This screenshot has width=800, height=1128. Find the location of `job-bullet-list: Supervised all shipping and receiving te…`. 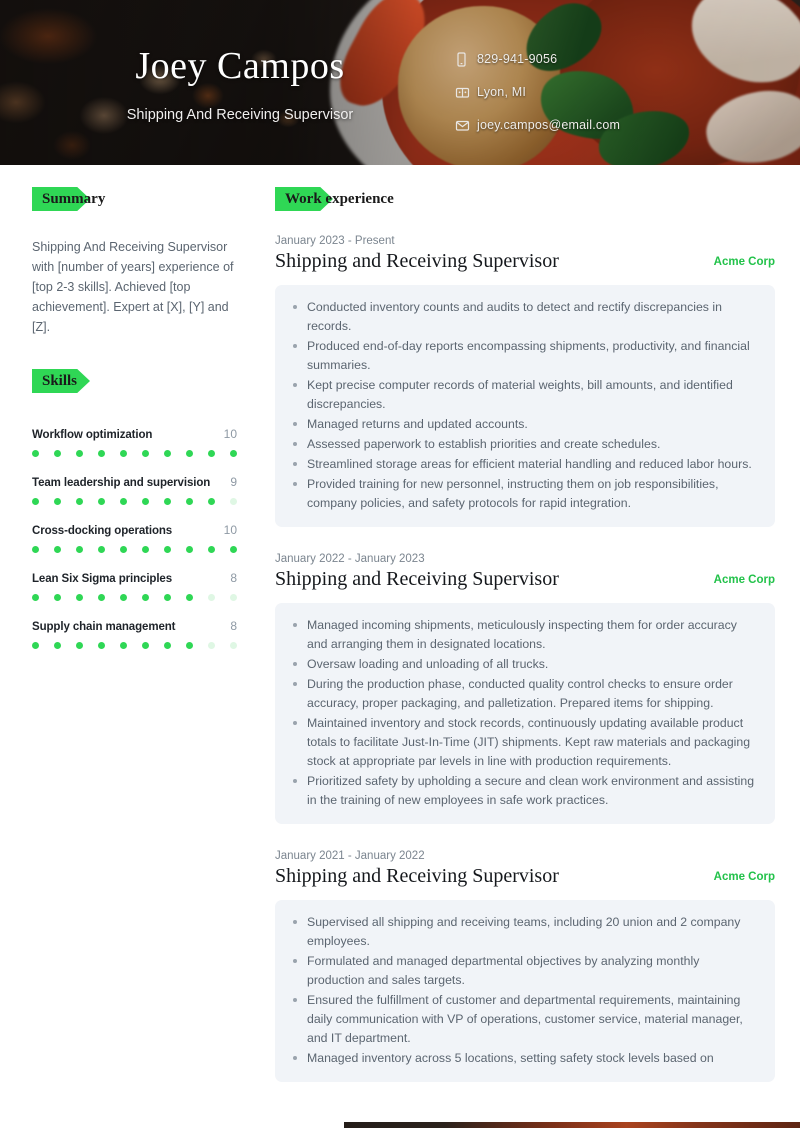

job-bullet-list: Supervised all shipping and receiving te… is located at coordinates (524, 990).